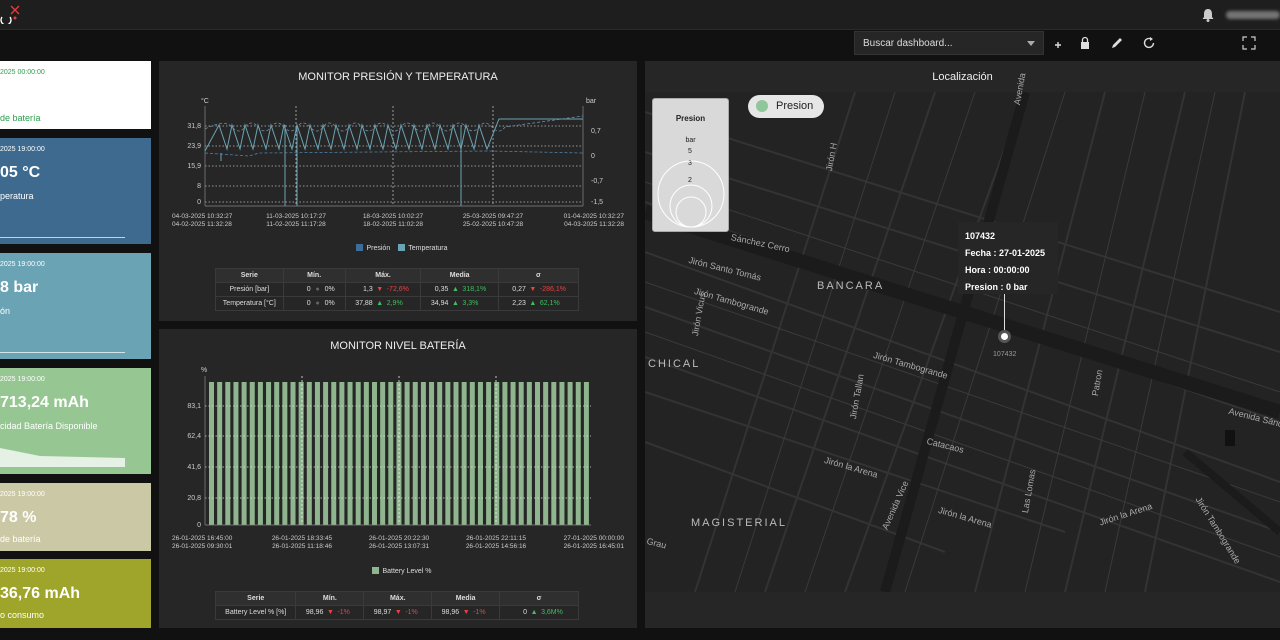 The height and width of the screenshot is (640, 1280). I want to click on stat-value: 98,97, so click(382, 612).